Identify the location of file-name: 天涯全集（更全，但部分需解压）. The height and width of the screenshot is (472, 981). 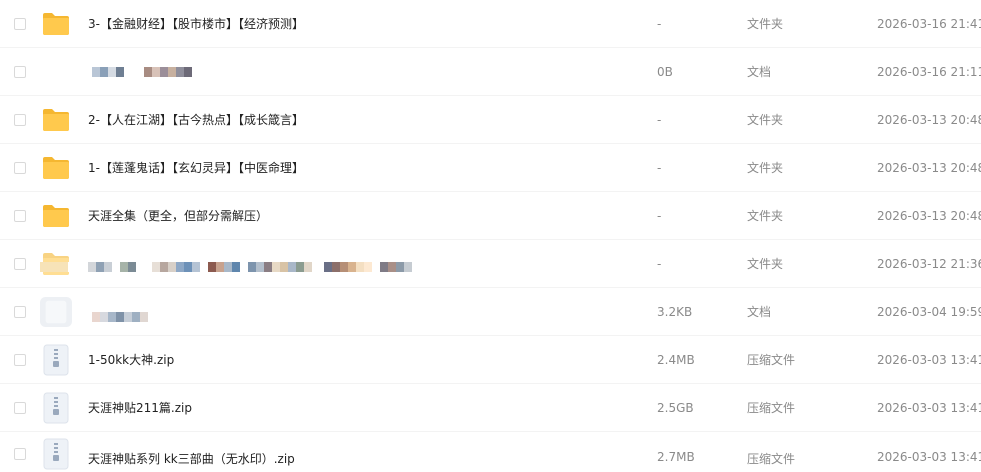
(178, 215).